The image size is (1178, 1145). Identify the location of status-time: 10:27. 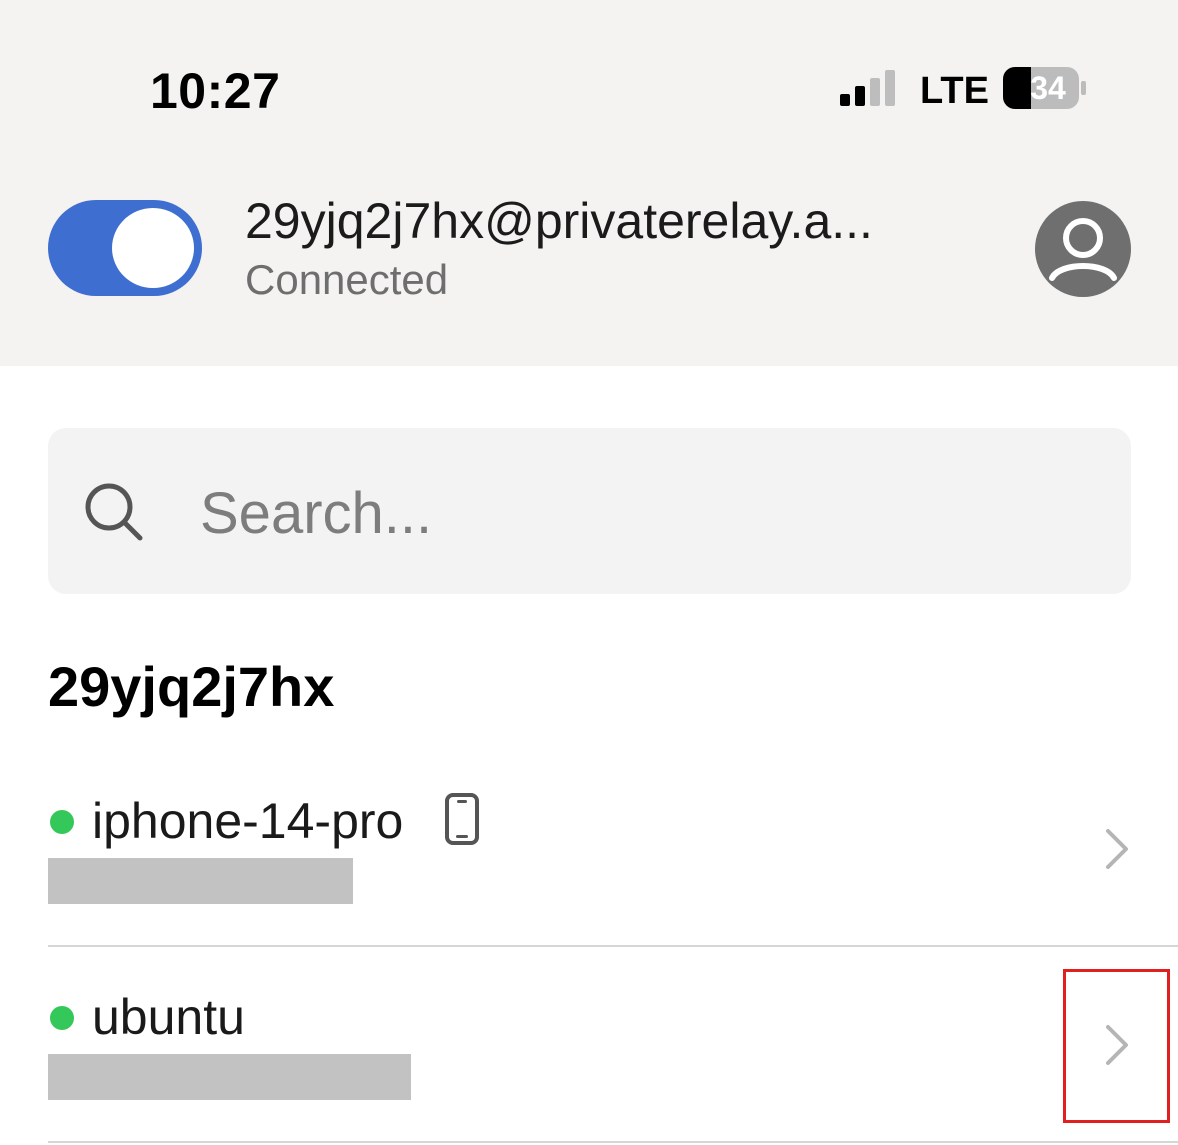
(215, 91).